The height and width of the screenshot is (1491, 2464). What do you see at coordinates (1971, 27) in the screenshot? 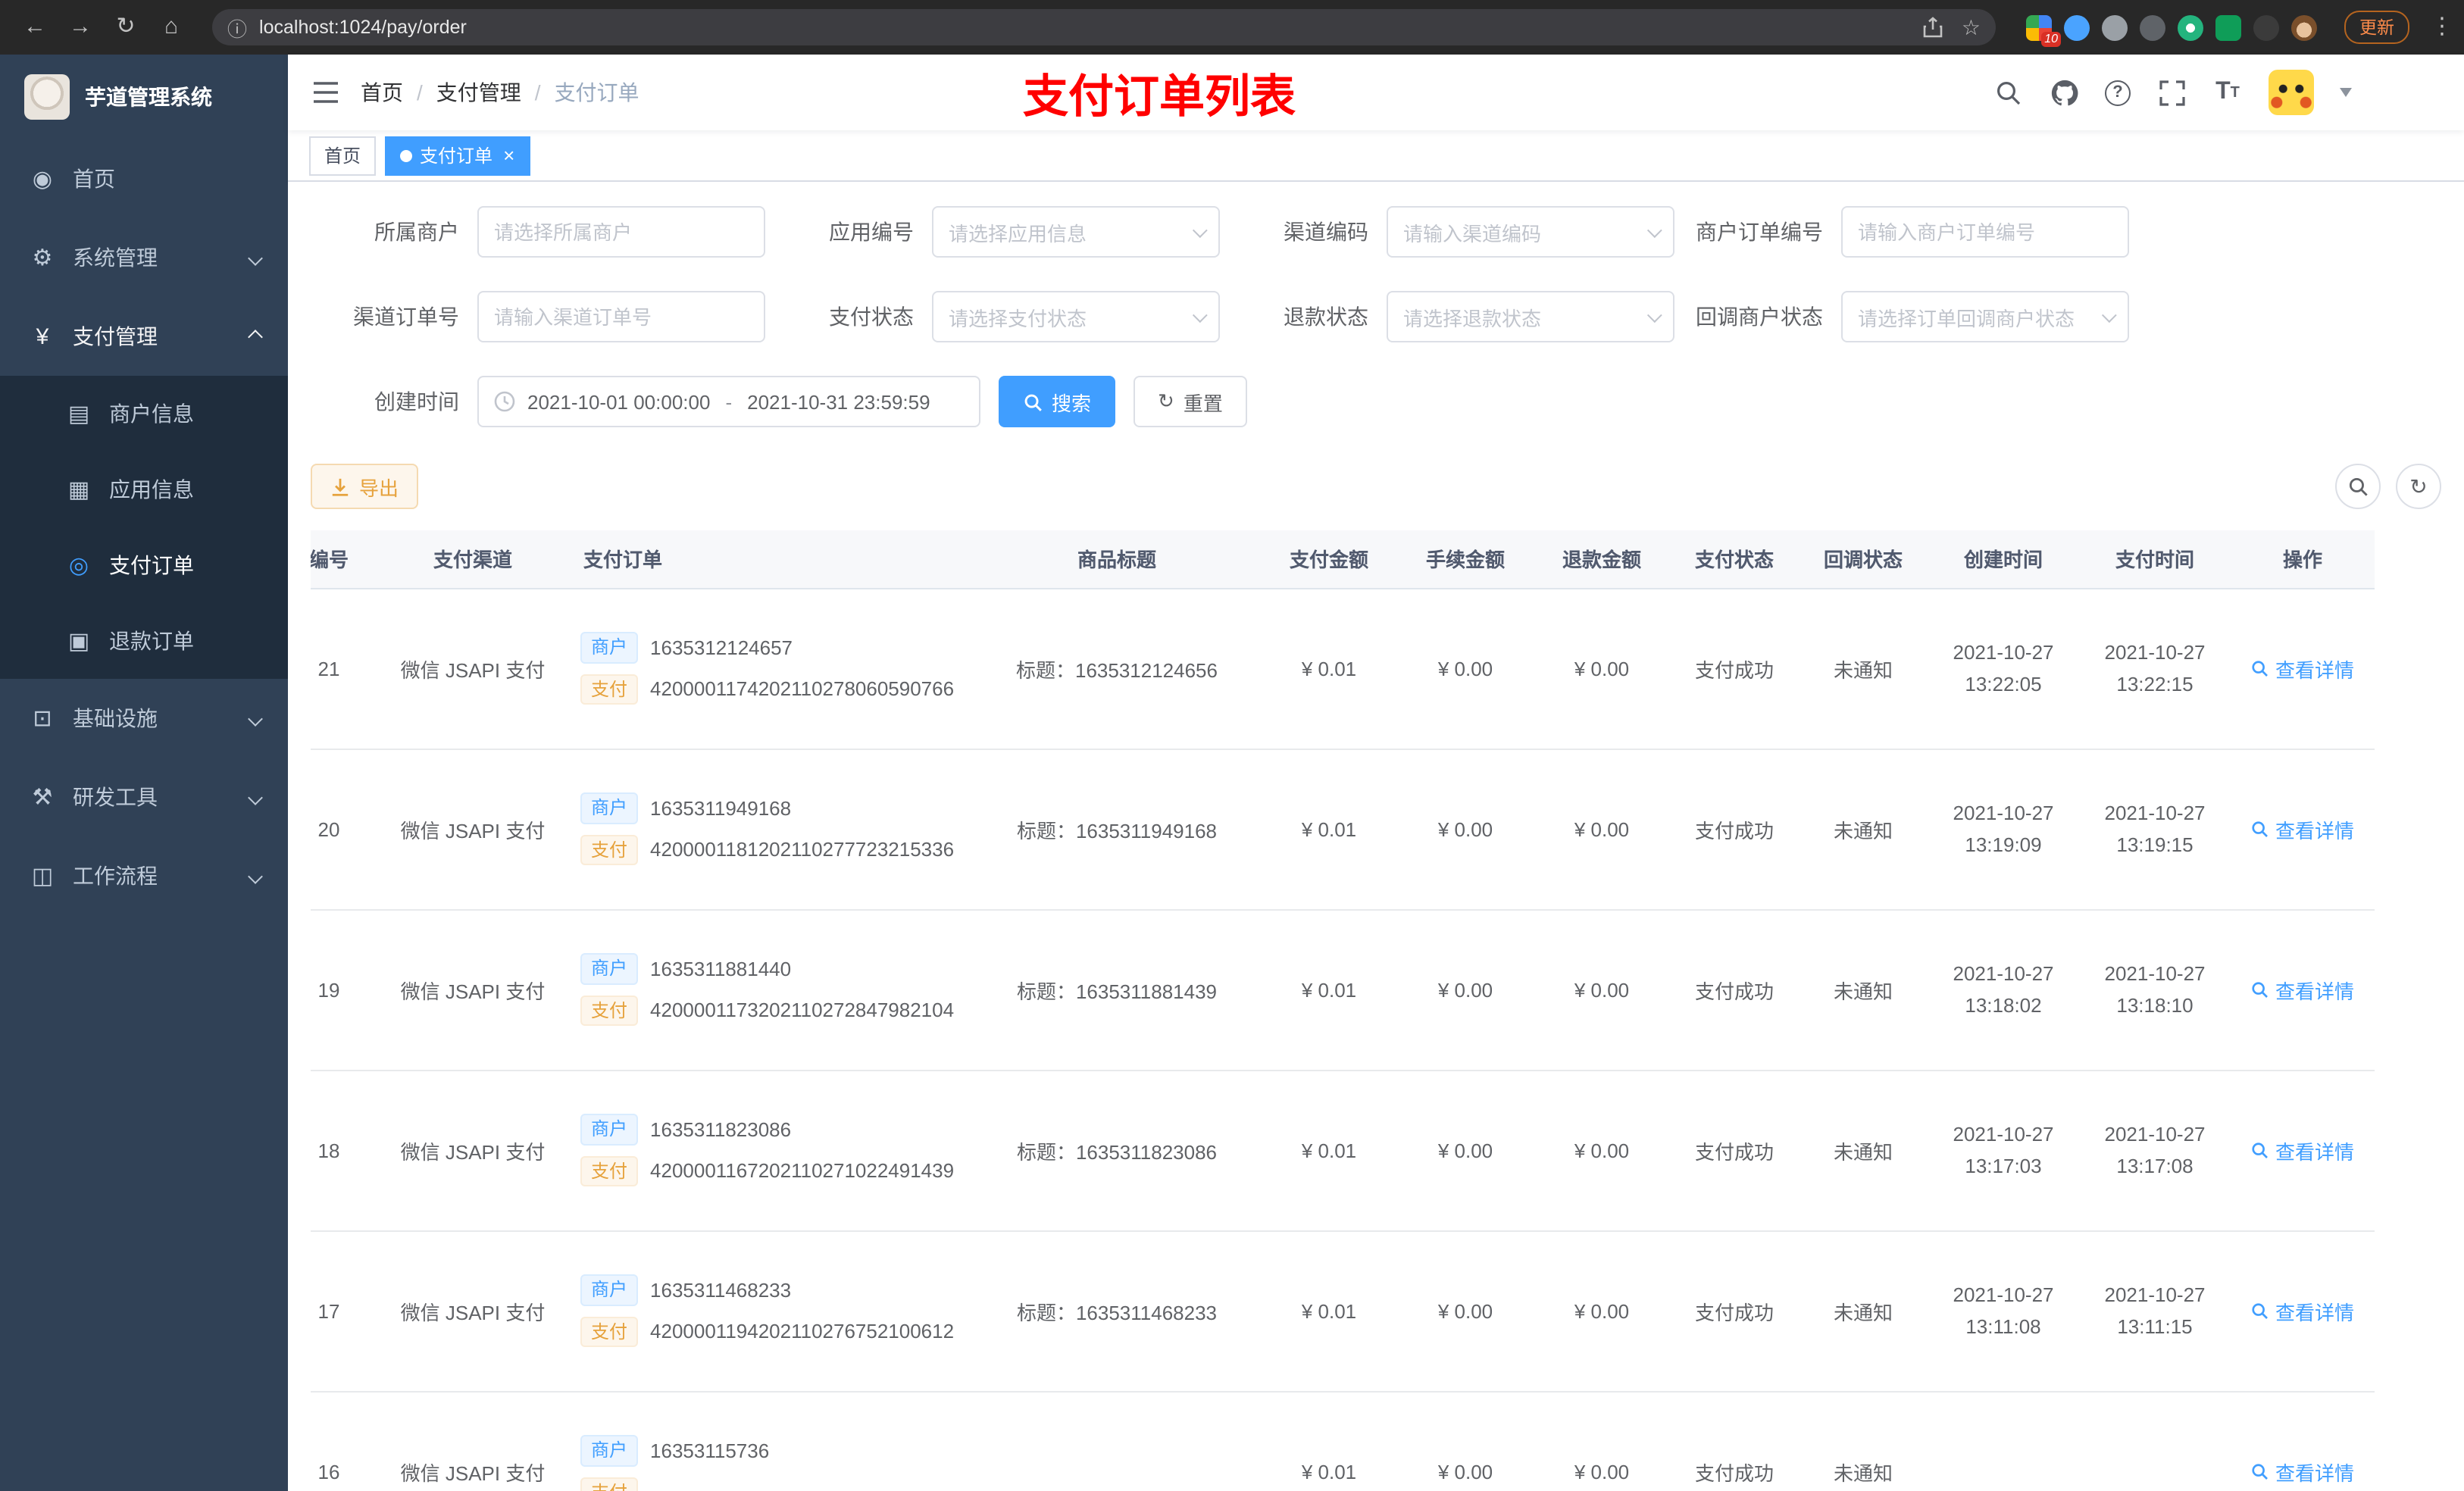
I see `bookmark-star-icon: ☆` at bounding box center [1971, 27].